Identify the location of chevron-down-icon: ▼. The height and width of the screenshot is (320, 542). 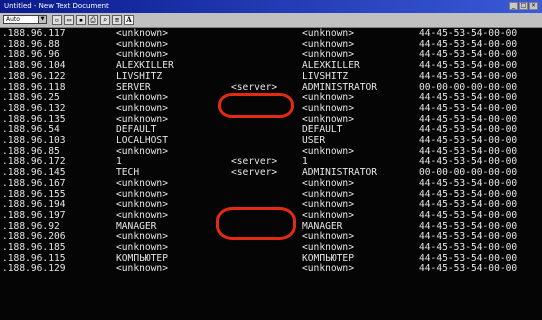
(42, 19).